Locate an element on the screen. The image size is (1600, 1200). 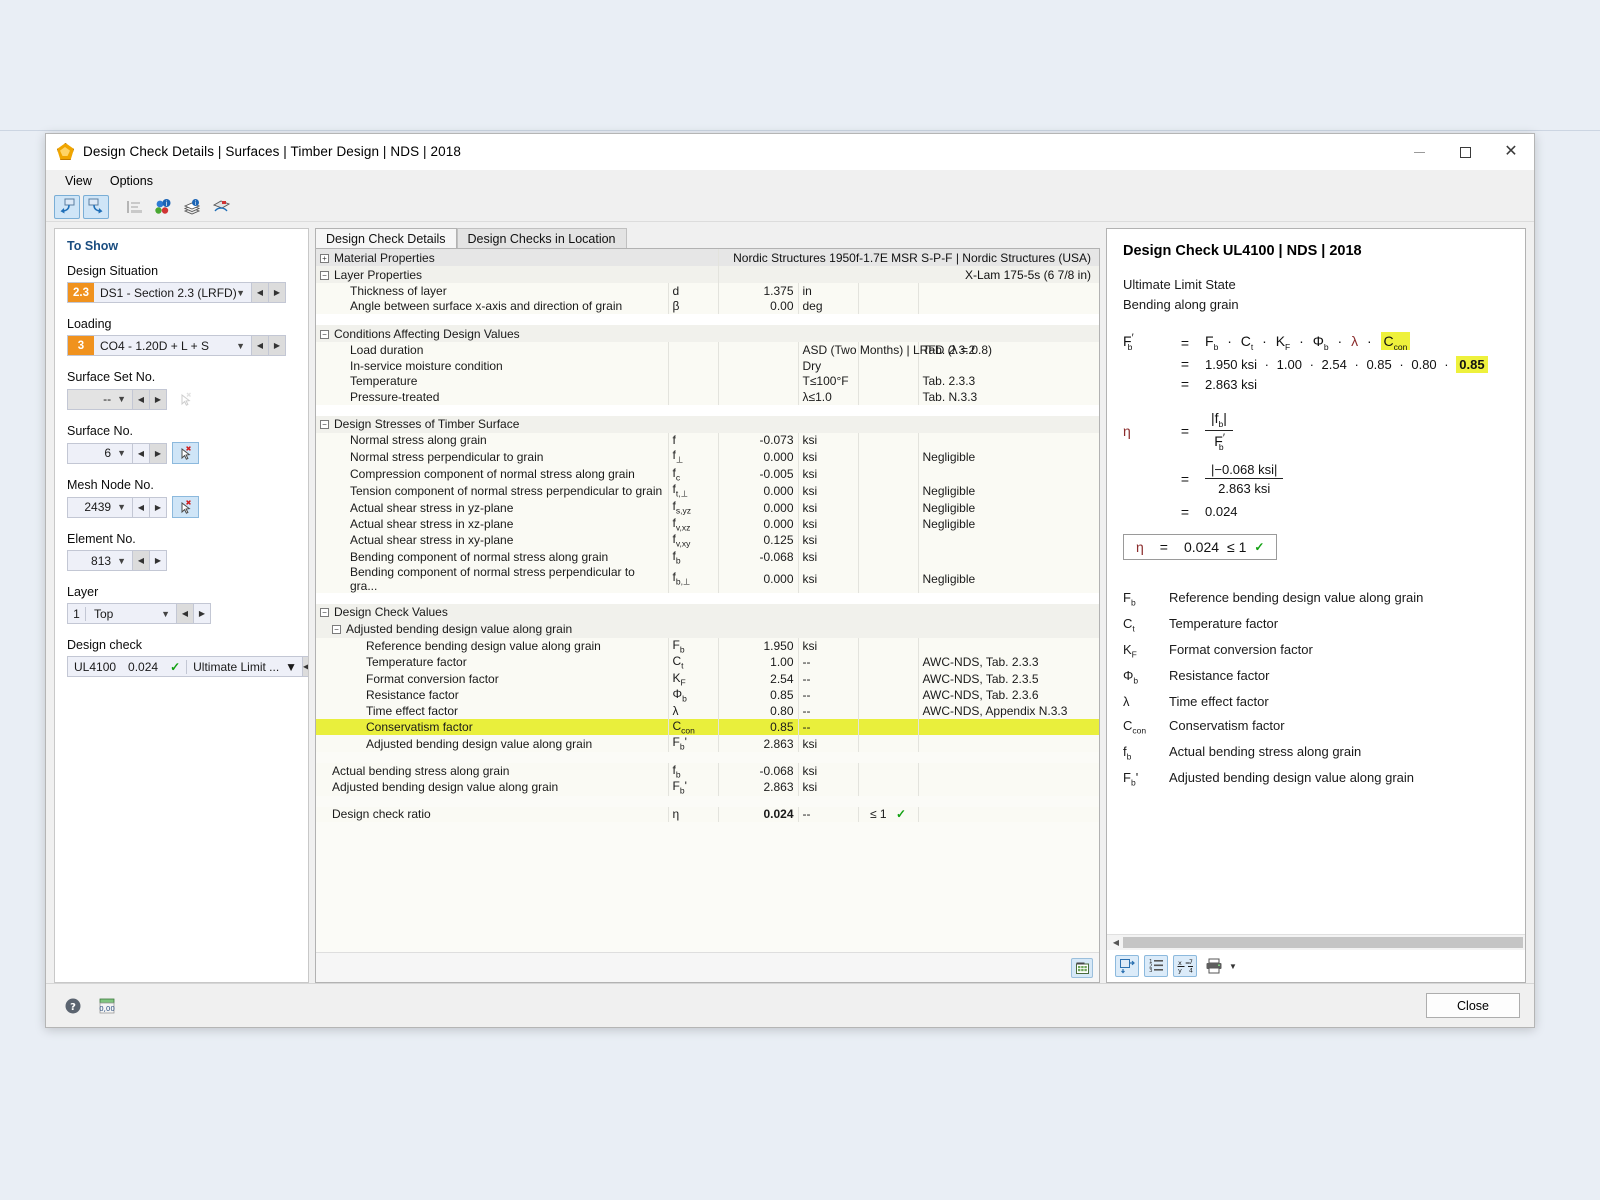
table-row: Pressure-treated λ≤1.0 Tab. N.3.3 is located at coordinates (707, 396).